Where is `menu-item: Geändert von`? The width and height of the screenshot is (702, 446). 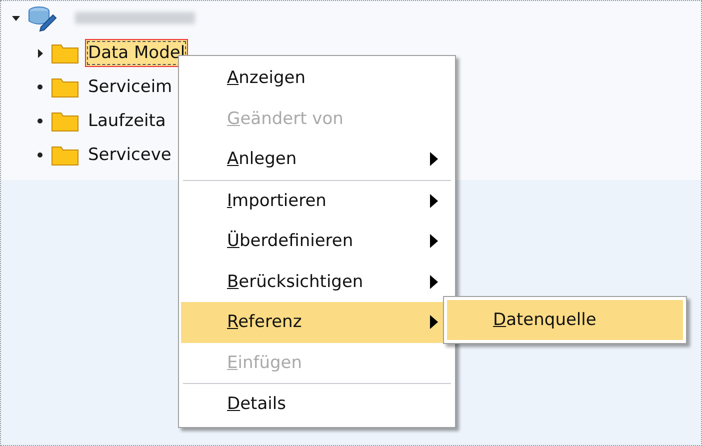 menu-item: Geändert von is located at coordinates (285, 119).